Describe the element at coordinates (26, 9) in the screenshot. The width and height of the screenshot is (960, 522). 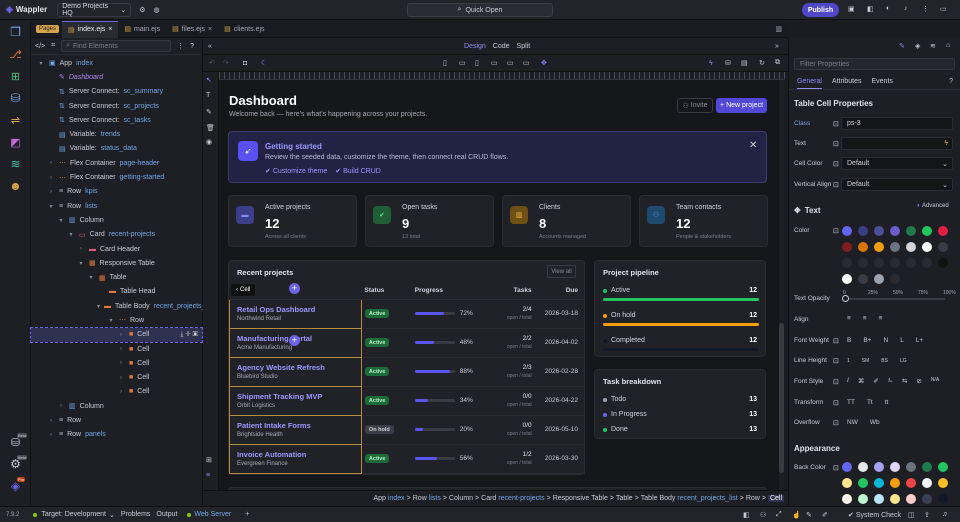
I see `app-logo: ◈ Wappler` at that location.